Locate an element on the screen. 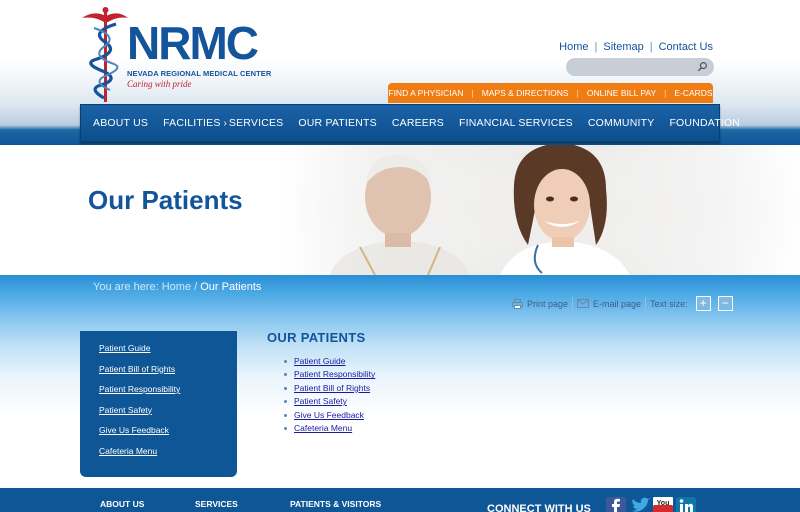 This screenshot has height=512, width=800. list-item: Patient Bill of Rights is located at coordinates (329, 388).